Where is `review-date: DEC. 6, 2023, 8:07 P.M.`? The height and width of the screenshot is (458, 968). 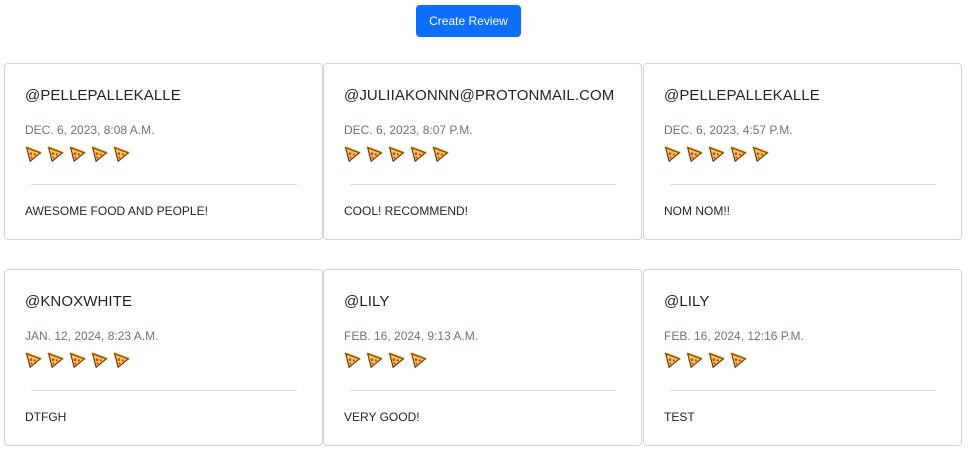
review-date: DEC. 6, 2023, 8:07 P.M. is located at coordinates (408, 130).